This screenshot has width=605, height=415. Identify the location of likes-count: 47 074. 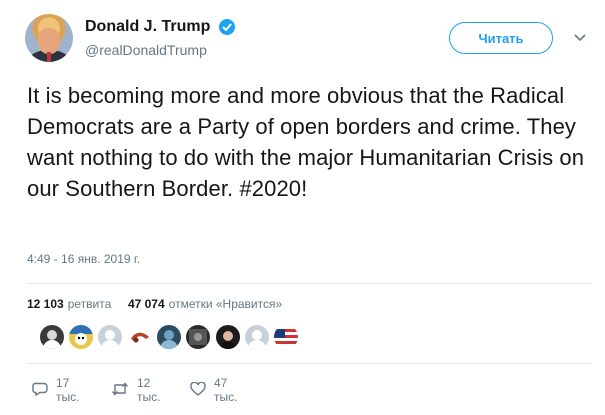
(146, 304).